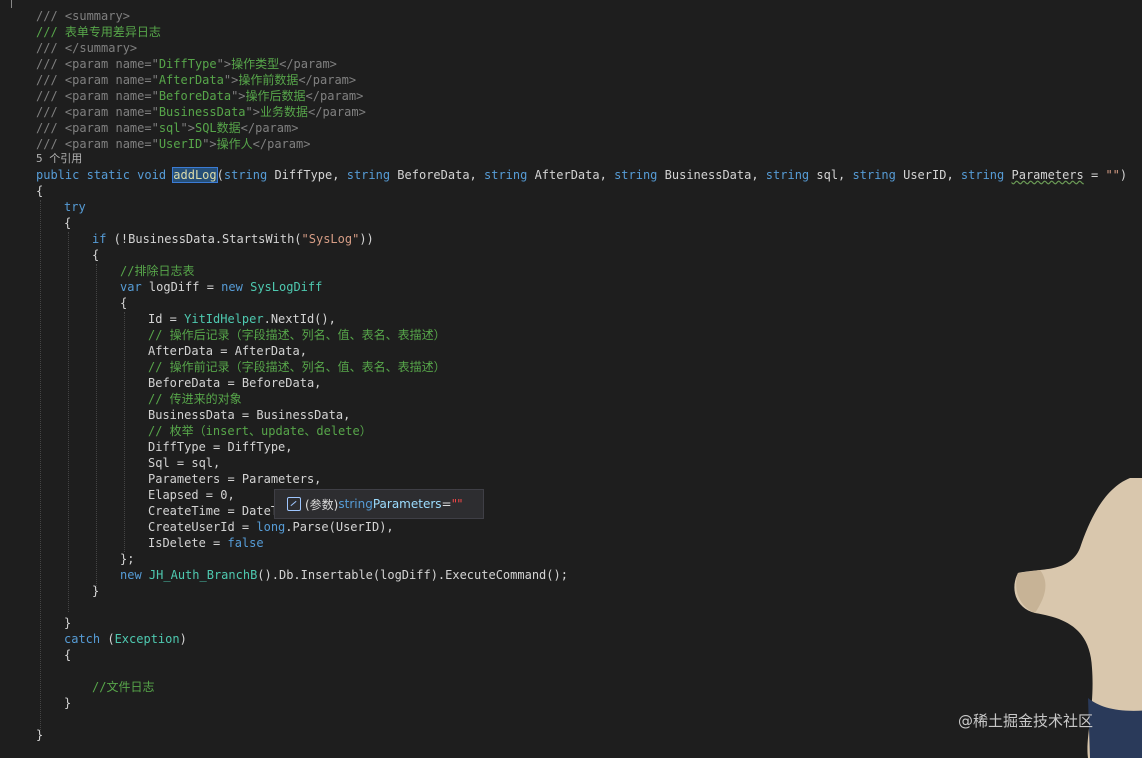 This screenshot has width=1142, height=758. I want to click on comment-line: // 操作后记录（字段描述、列名、值、表名、表描述）, so click(297, 335).